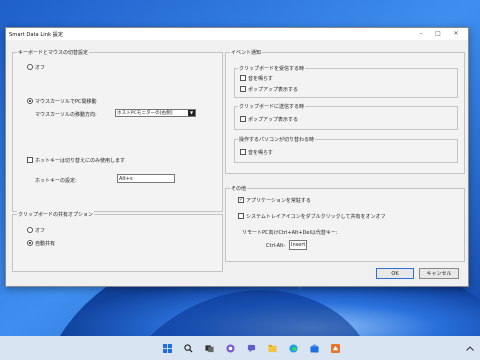  What do you see at coordinates (40, 231) in the screenshot?
I see `share-off-label: オフ` at bounding box center [40, 231].